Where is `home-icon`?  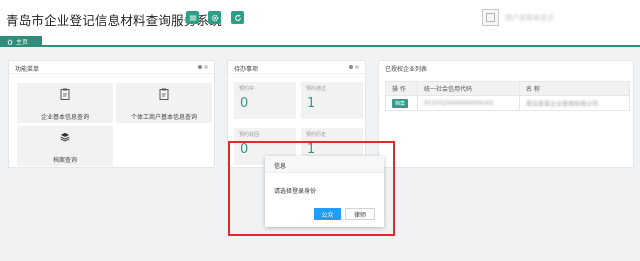
home-icon is located at coordinates (10, 41).